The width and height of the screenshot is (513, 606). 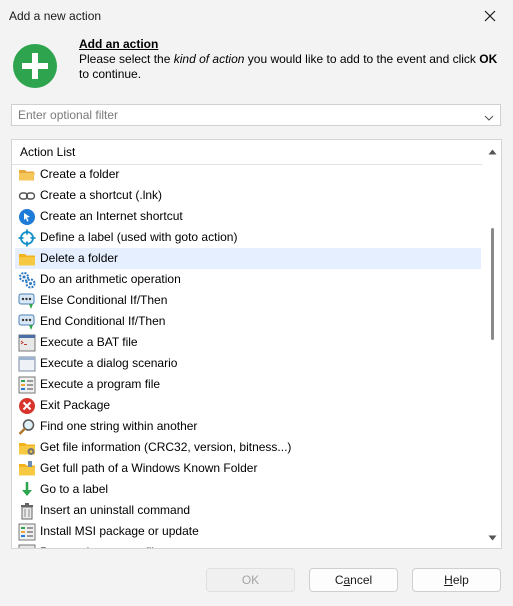 What do you see at coordinates (75, 405) in the screenshot?
I see `list-item-label: Exit Package` at bounding box center [75, 405].